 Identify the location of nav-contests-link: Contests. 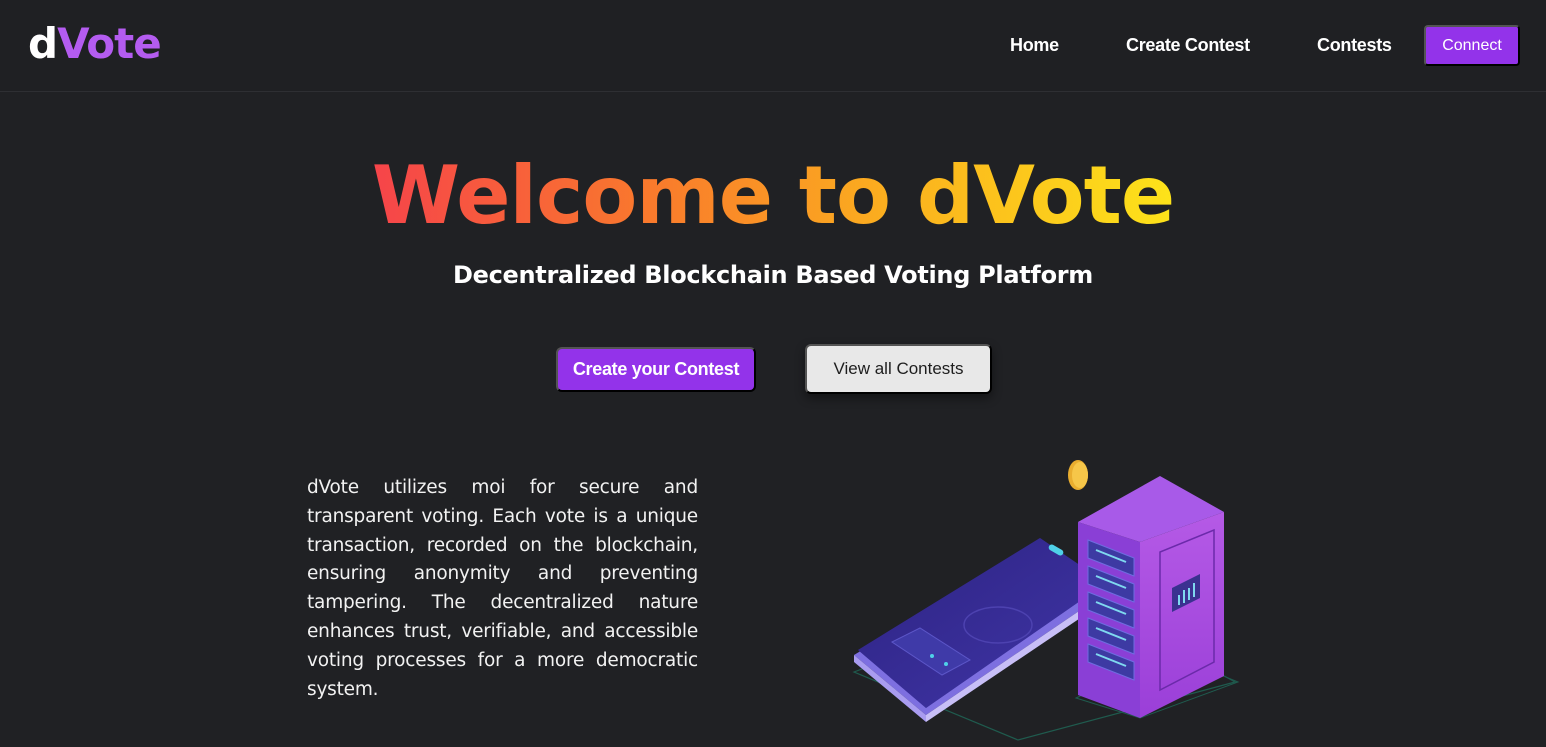
(1354, 45).